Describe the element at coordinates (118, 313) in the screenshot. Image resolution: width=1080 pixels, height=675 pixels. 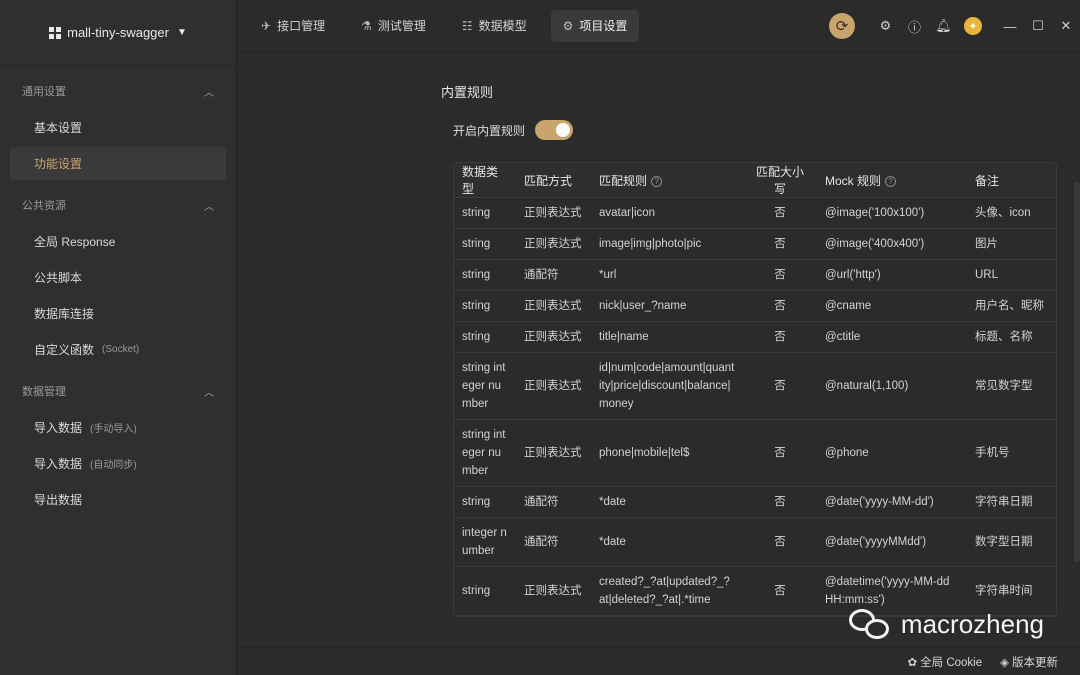
I see `sidebar-item-db-connections: 数据库连接` at that location.